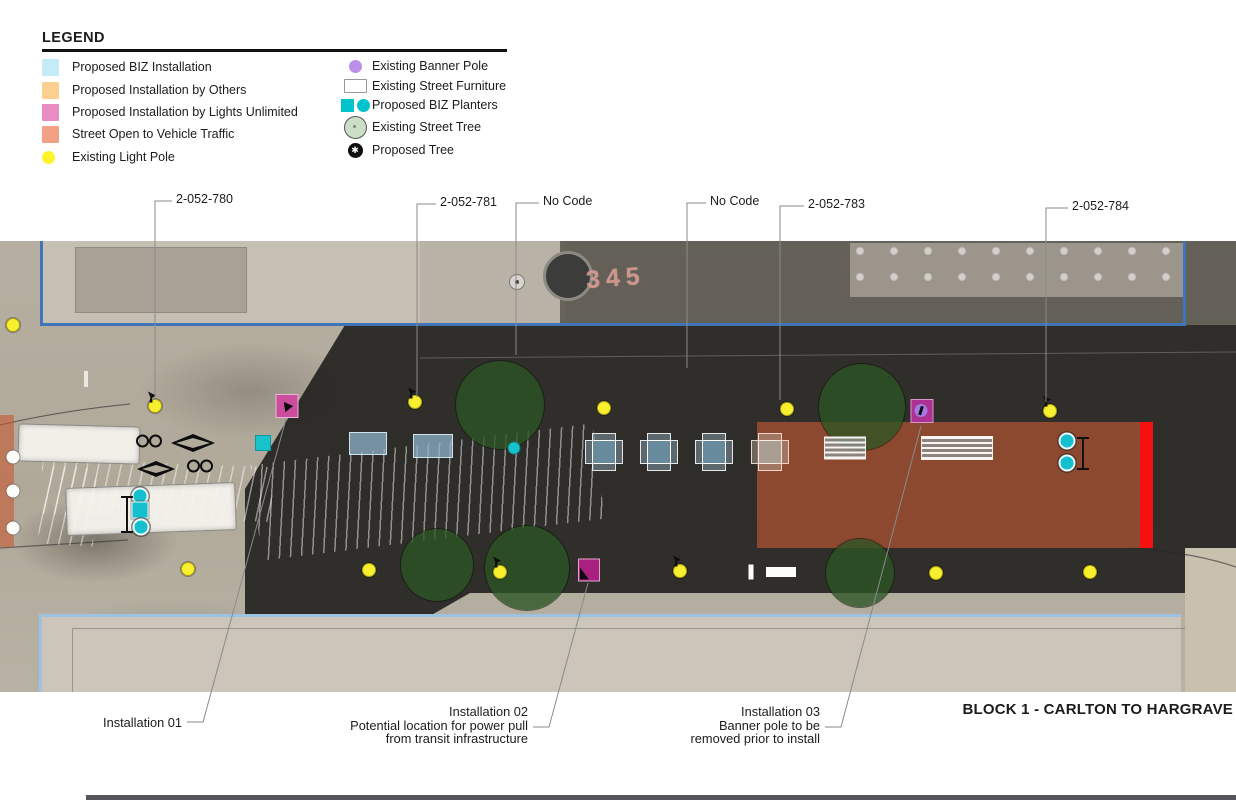  What do you see at coordinates (430, 66) in the screenshot?
I see `legend-item-label: Existing Banner Pole` at bounding box center [430, 66].